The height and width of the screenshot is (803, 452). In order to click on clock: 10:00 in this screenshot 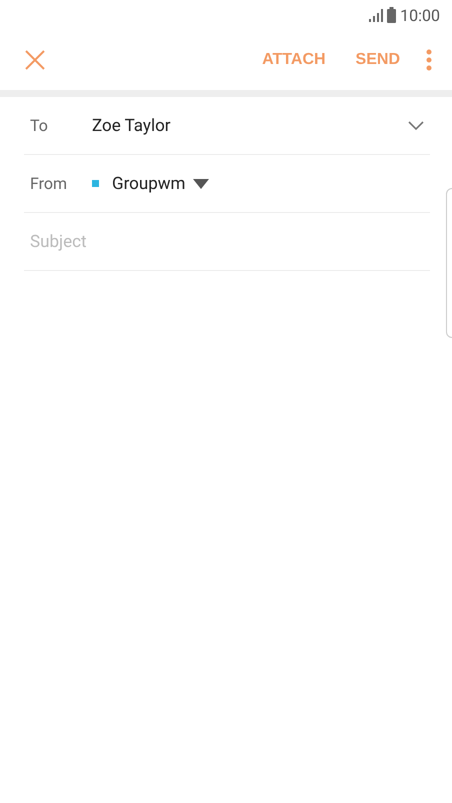, I will do `click(420, 15)`.